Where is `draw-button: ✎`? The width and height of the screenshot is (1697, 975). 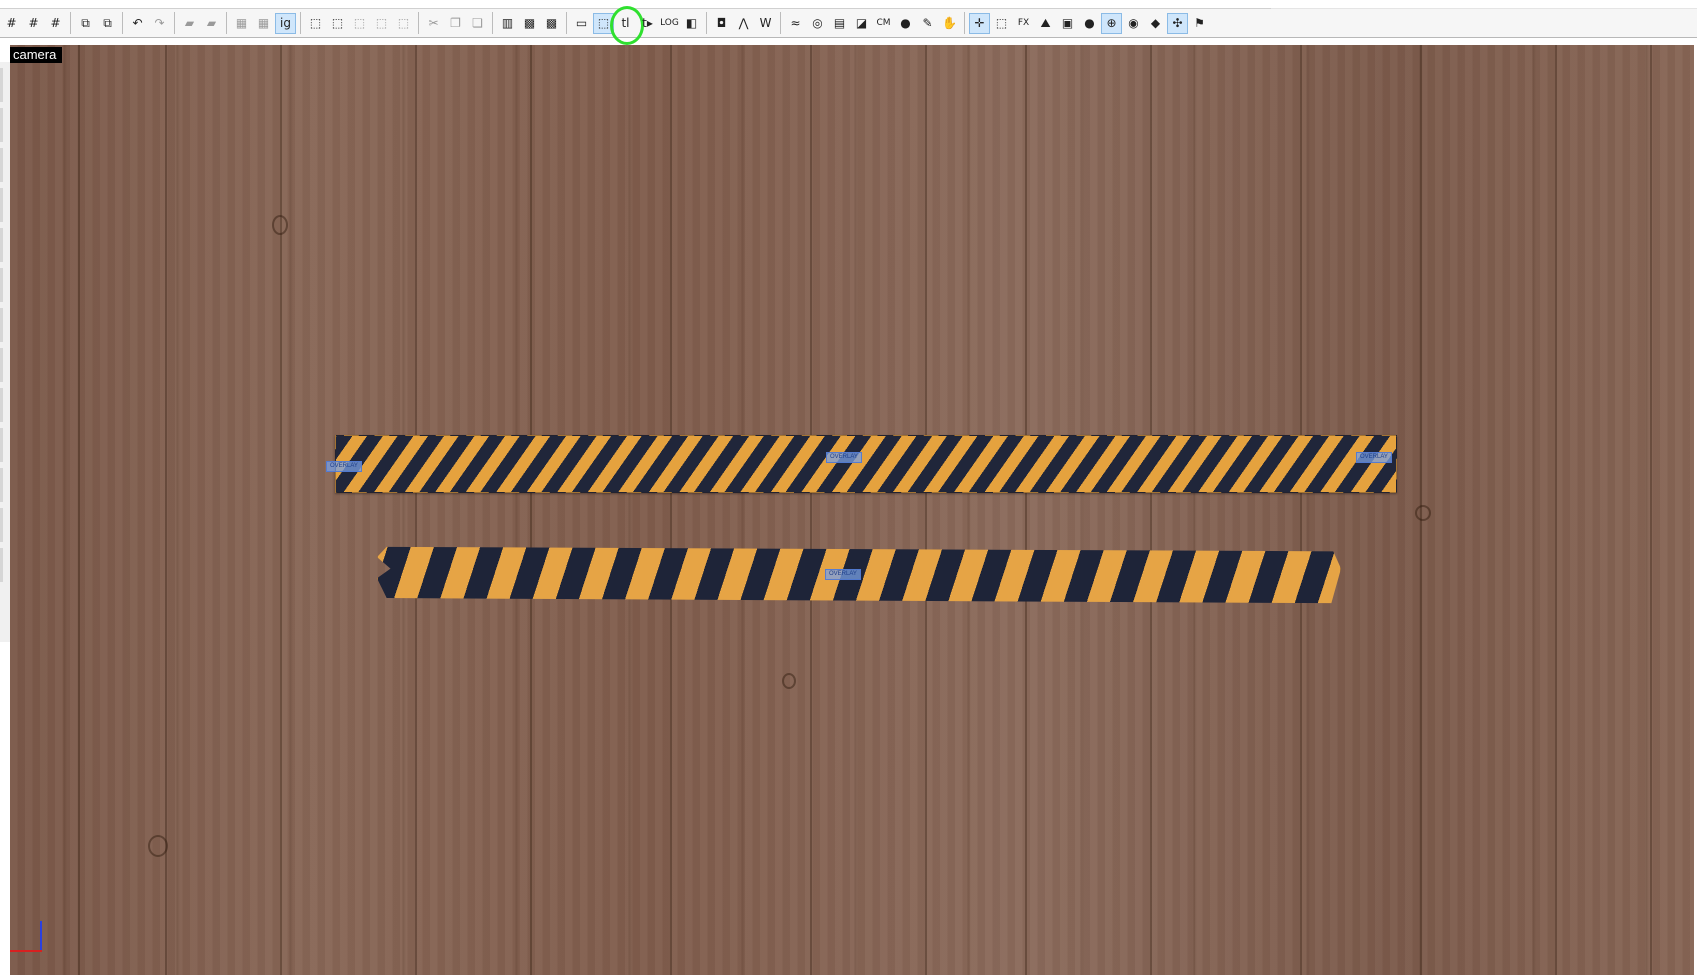
draw-button: ✎ is located at coordinates (927, 23).